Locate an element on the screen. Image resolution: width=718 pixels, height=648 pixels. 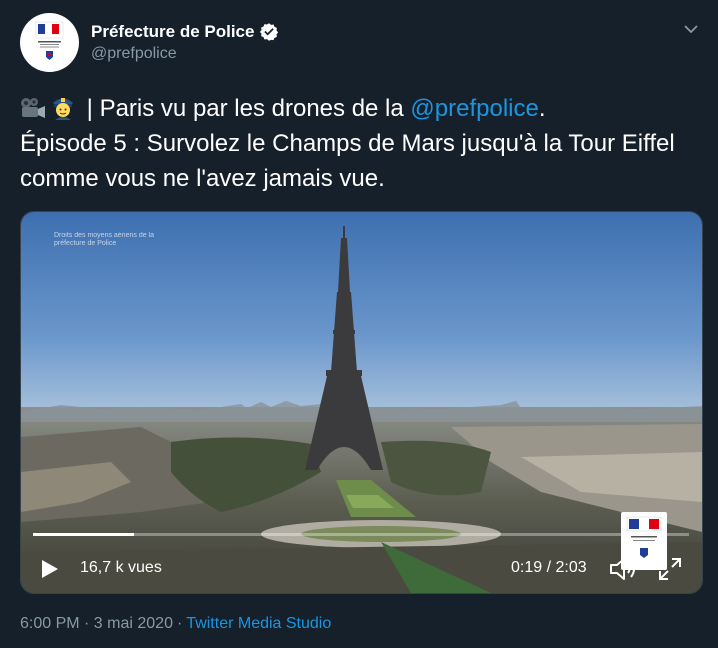
mention-link: @prefpolice is located at coordinates (474, 108).